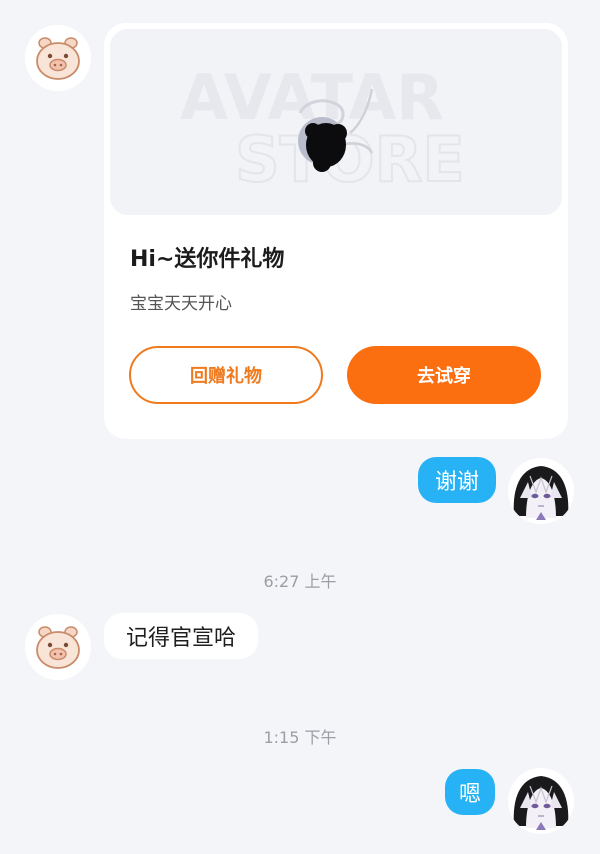 This screenshot has height=854, width=600. Describe the element at coordinates (457, 480) in the screenshot. I see `my-message-bubble: 谢谢` at that location.